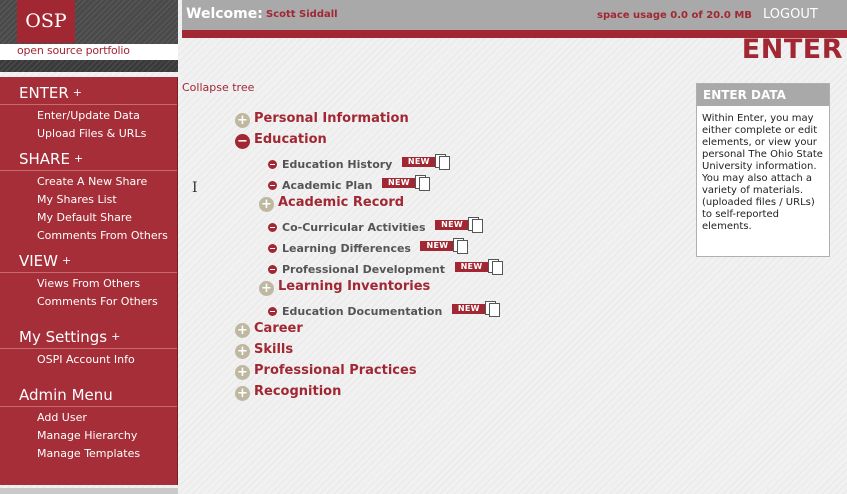 Image resolution: width=847 pixels, height=494 pixels. What do you see at coordinates (349, 183) in the screenshot?
I see `tree-item-academic-plan: Academic Plan NEW` at bounding box center [349, 183].